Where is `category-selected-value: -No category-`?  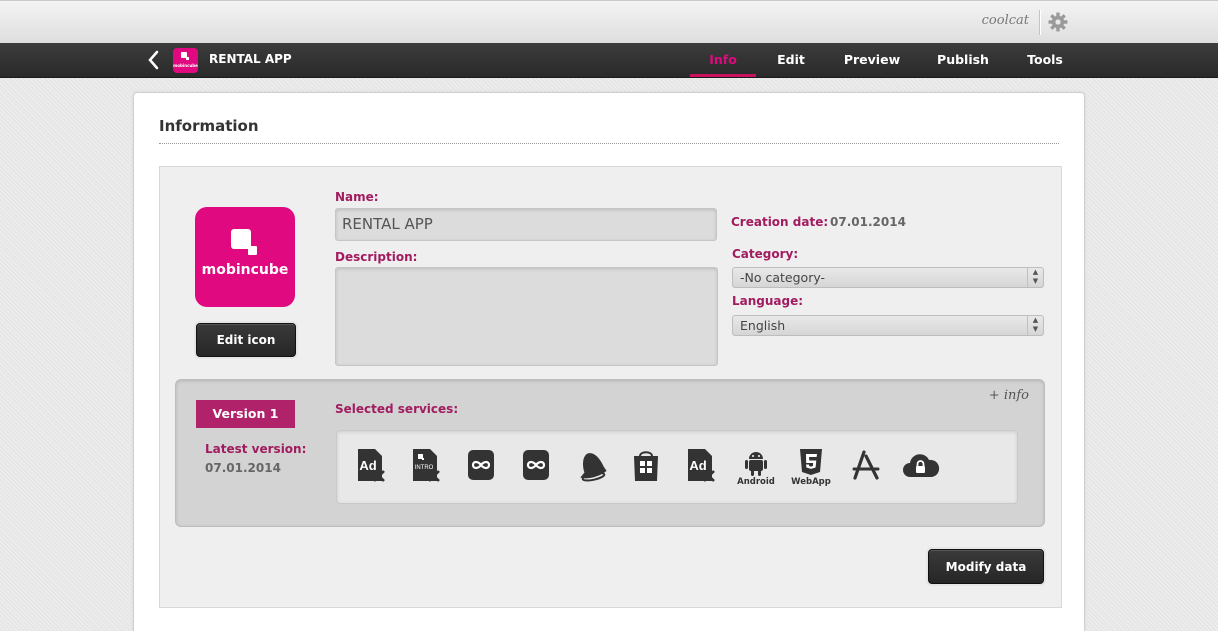 category-selected-value: -No category- is located at coordinates (783, 277).